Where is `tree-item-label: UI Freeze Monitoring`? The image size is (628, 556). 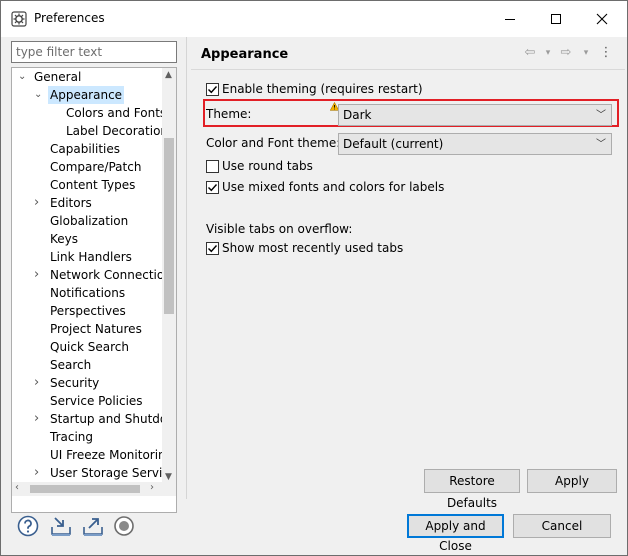 tree-item-label: UI Freeze Monitoring is located at coordinates (106, 455).